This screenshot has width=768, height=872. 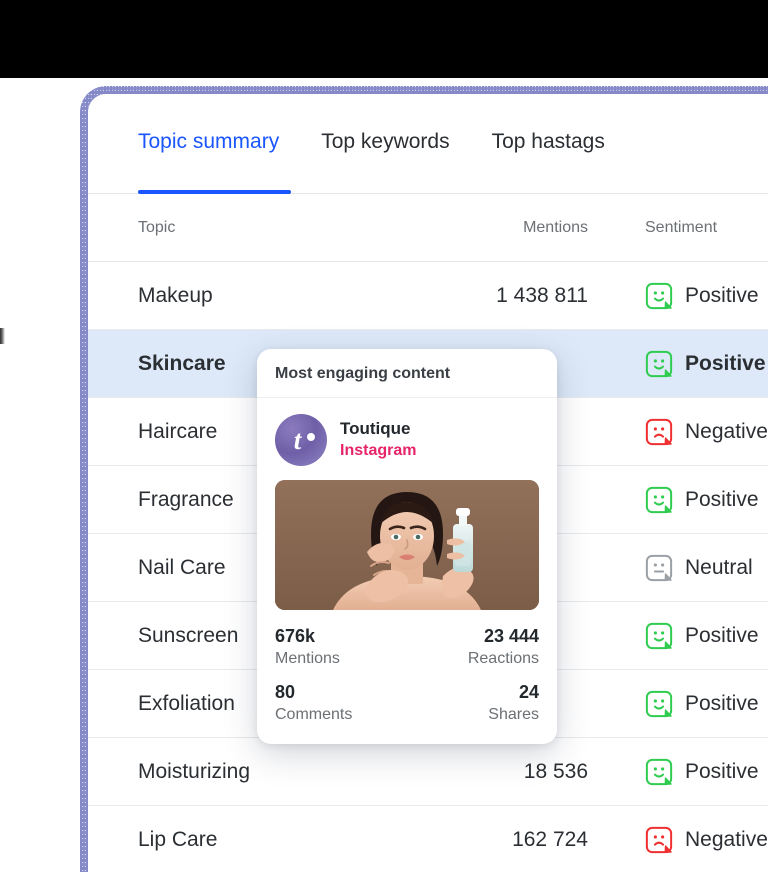 I want to click on table-header-row: Topic Mentions Sentiment, so click(x=428, y=228).